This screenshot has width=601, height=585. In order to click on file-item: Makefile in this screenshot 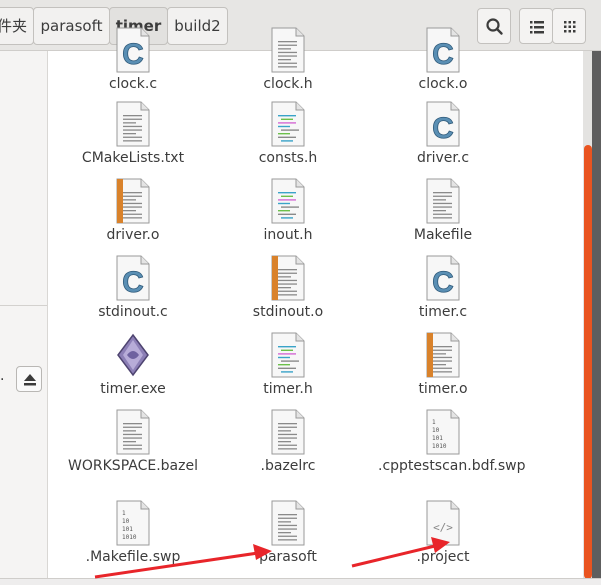, I will do `click(443, 211)`.